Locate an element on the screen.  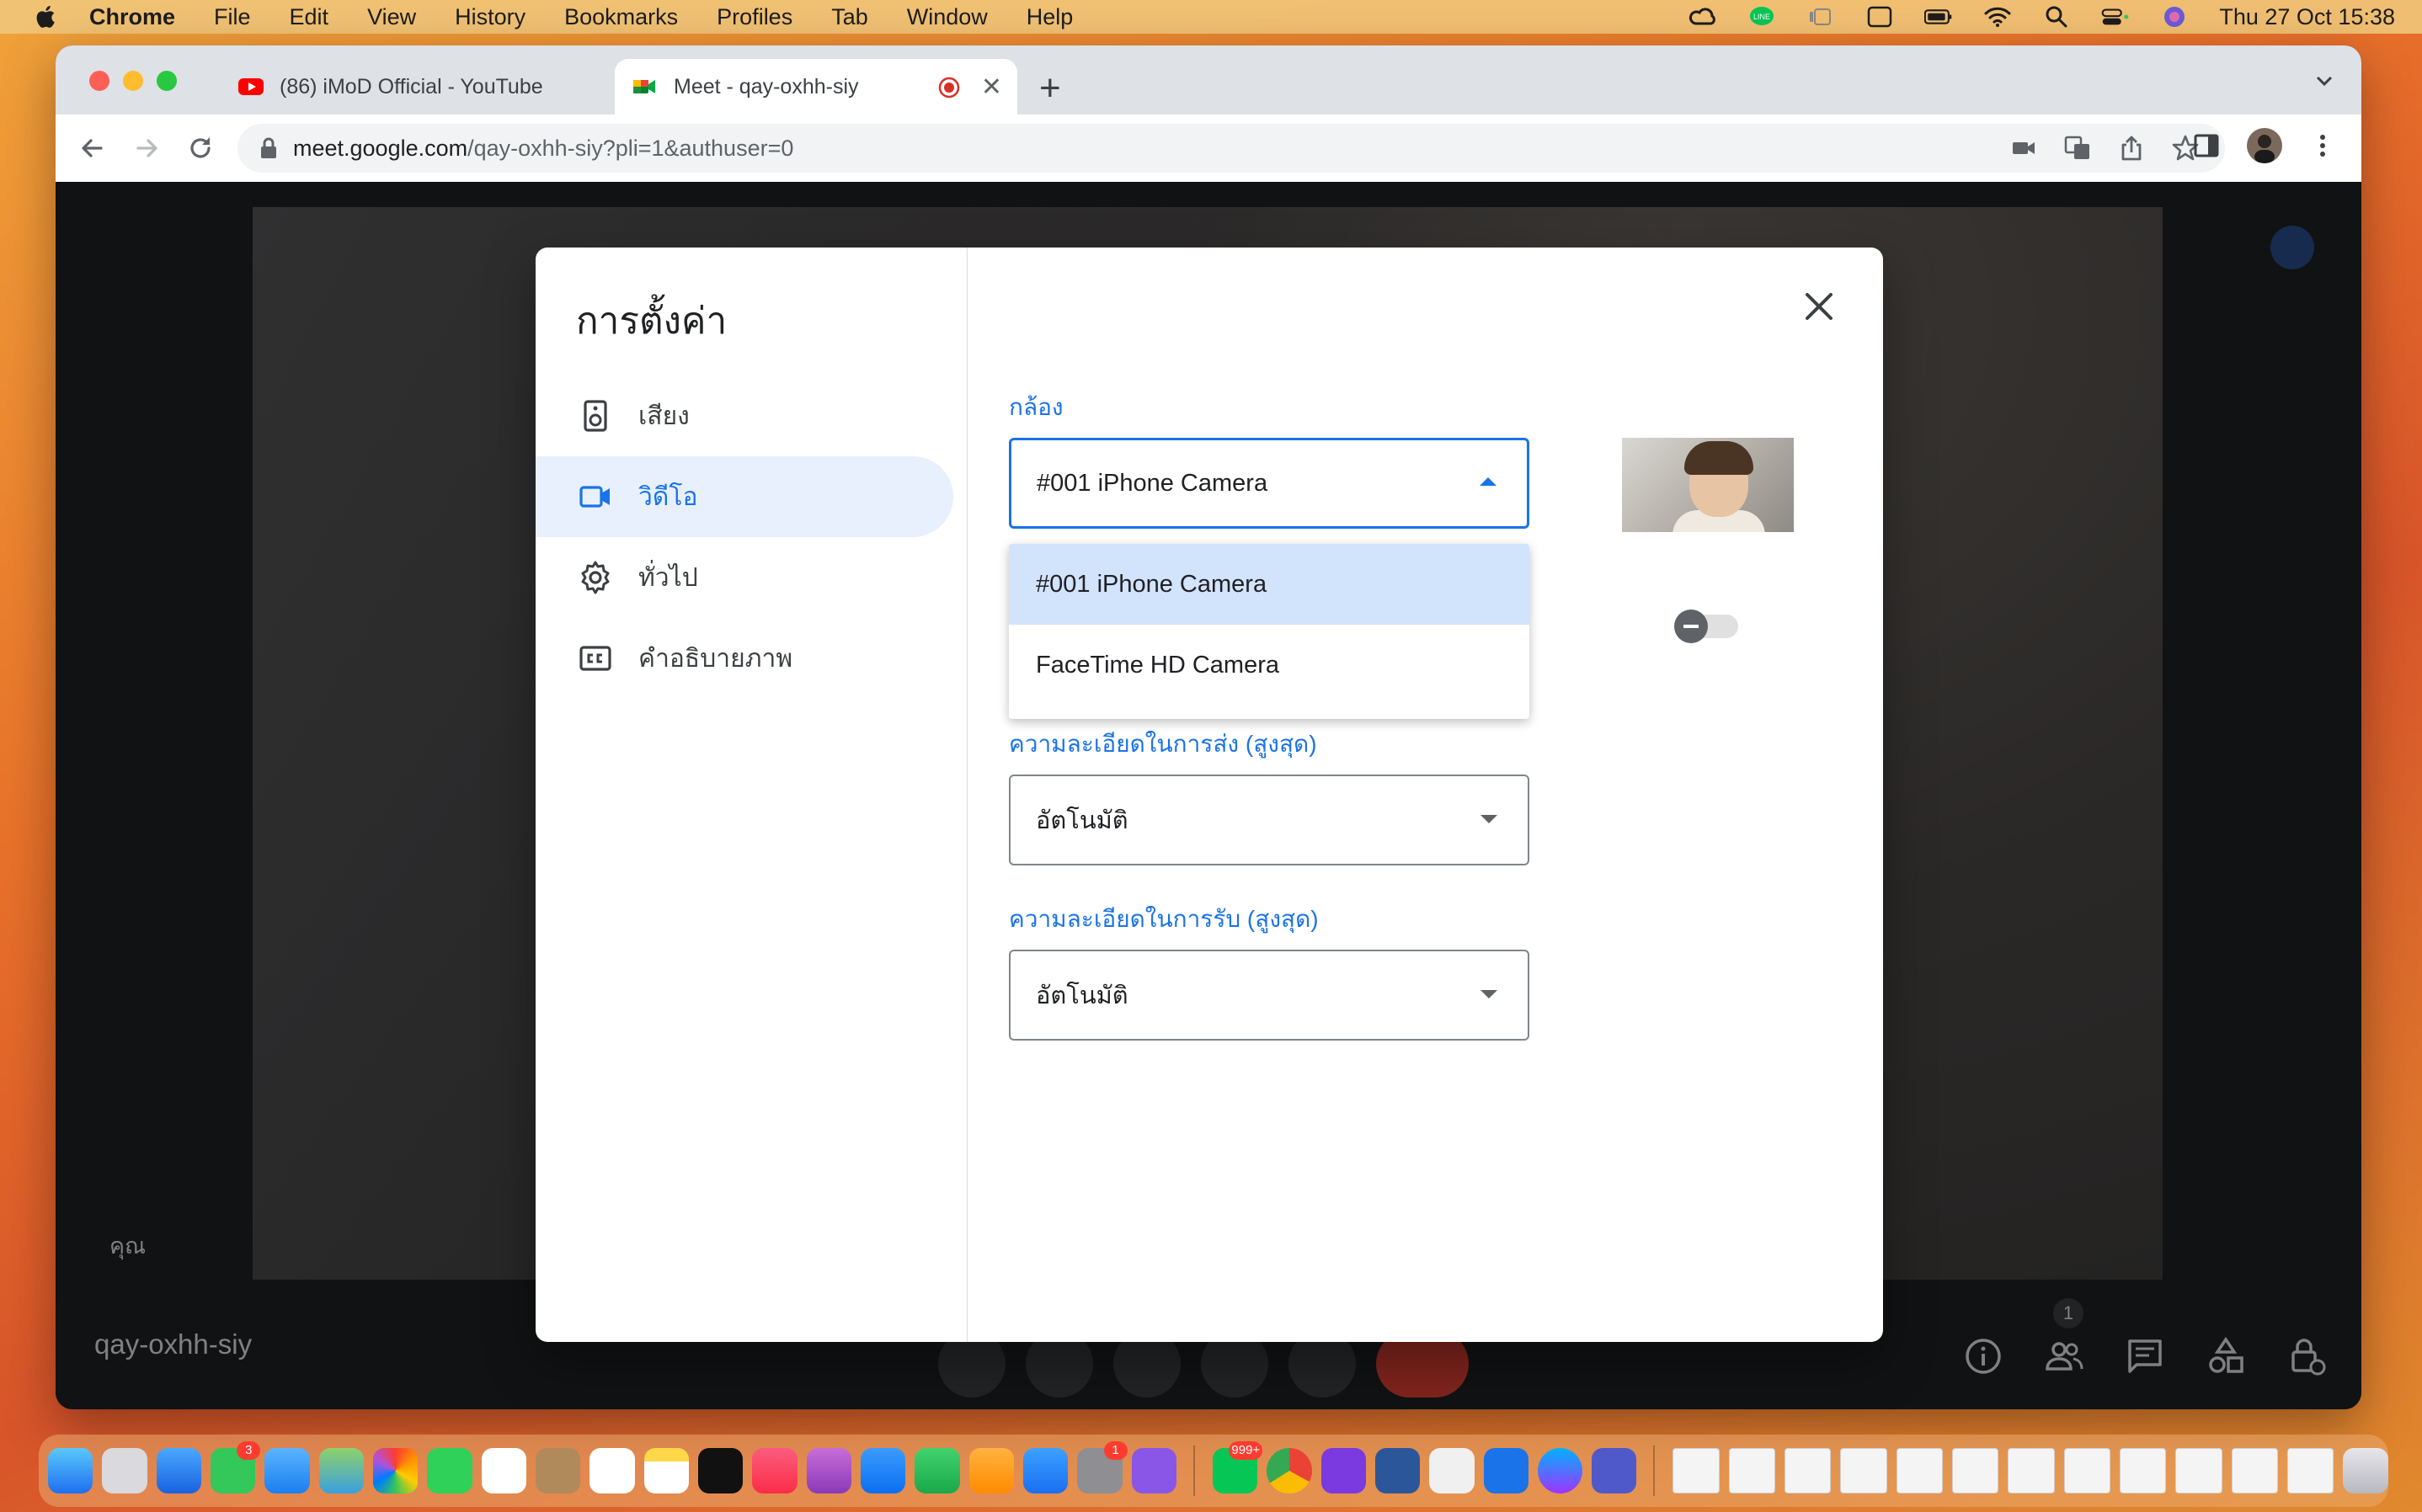
send-resolution-select: อัตโนมัติ is located at coordinates (1269, 820).